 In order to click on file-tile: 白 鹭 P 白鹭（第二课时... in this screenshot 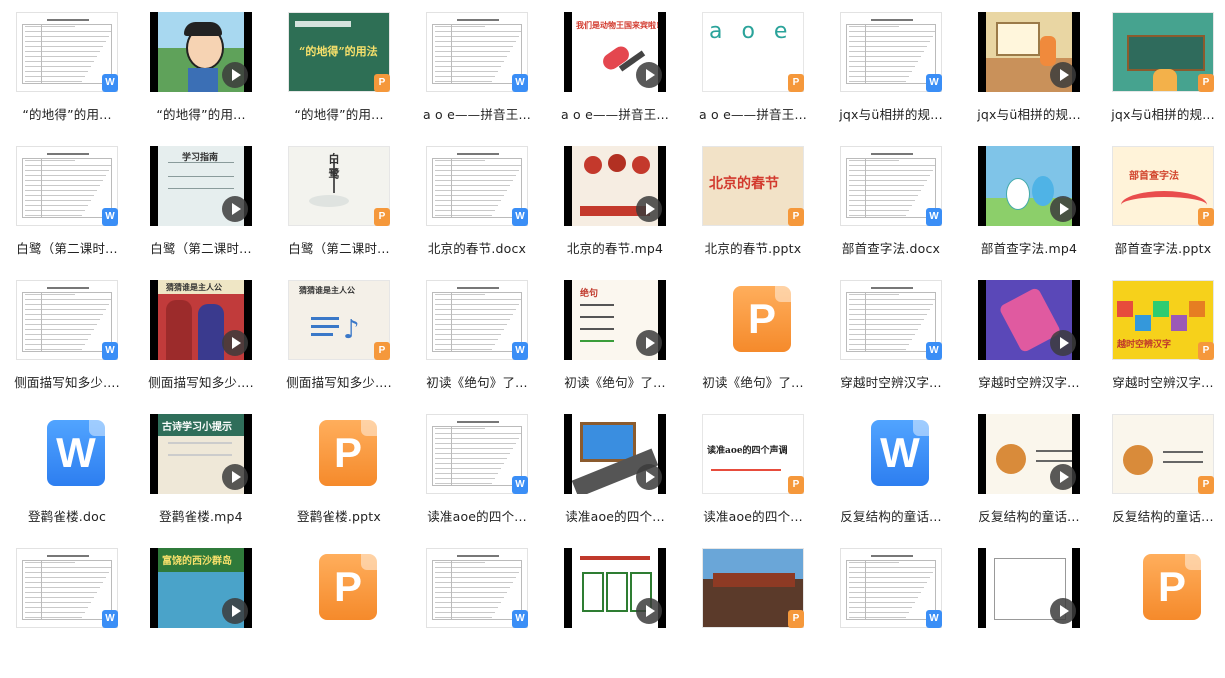, I will do `click(339, 211)`.